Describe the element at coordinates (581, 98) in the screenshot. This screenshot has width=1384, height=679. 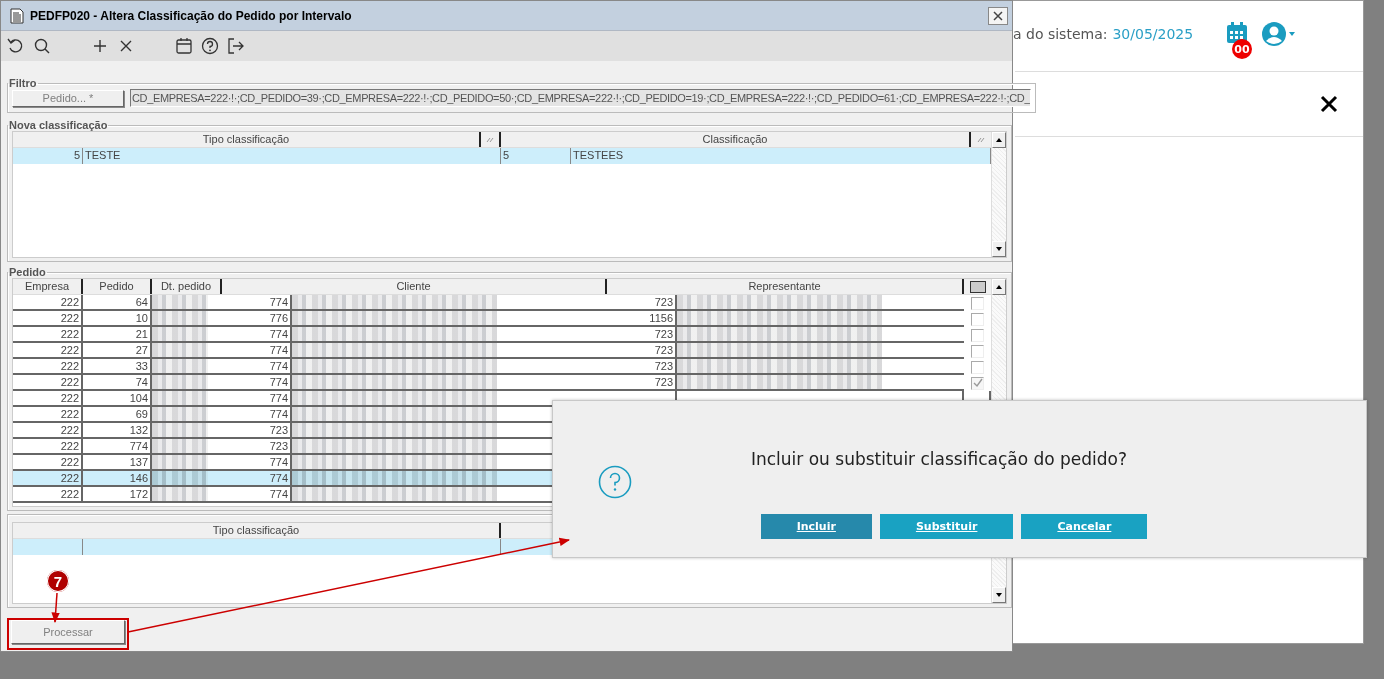
I see `filter-field: CD_EMPRESA=222·!·;CD_PEDIDO=39·;CD_EMPRESA=222·!·;CD_PEDIDO=50·;CD_EMPRESA=222·!·;CD_PEDIDO=19·;CD_EMPRESA=222·!·;CD_PEDIDO=61·;CD_EMPRESA=222·!·;CD_` at that location.